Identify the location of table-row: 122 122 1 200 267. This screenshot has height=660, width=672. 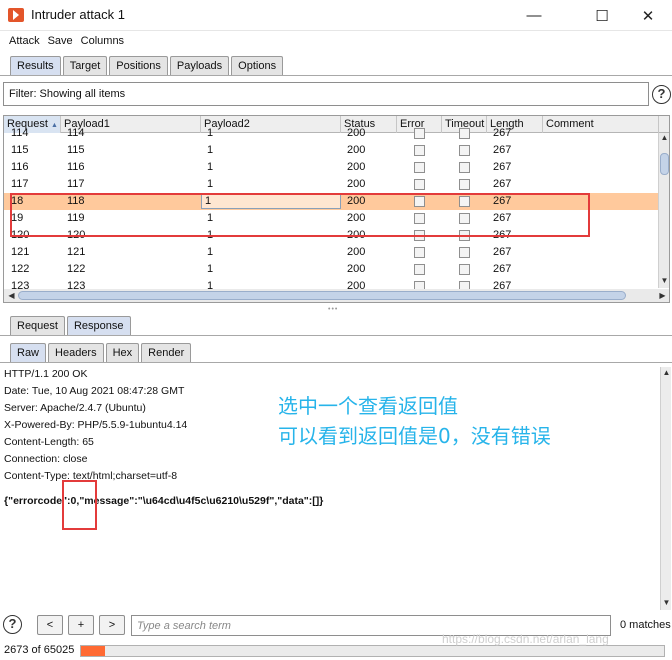
(331, 269).